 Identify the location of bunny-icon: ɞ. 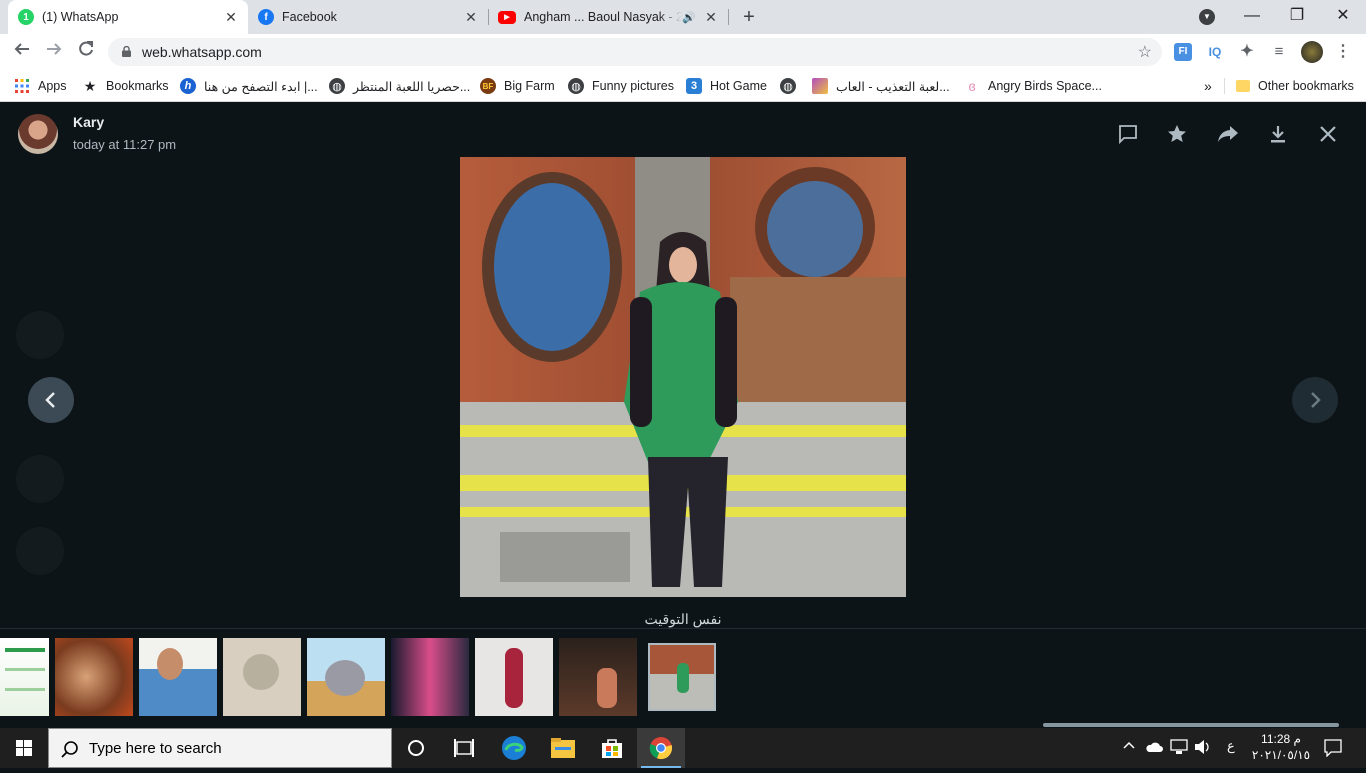
(972, 86).